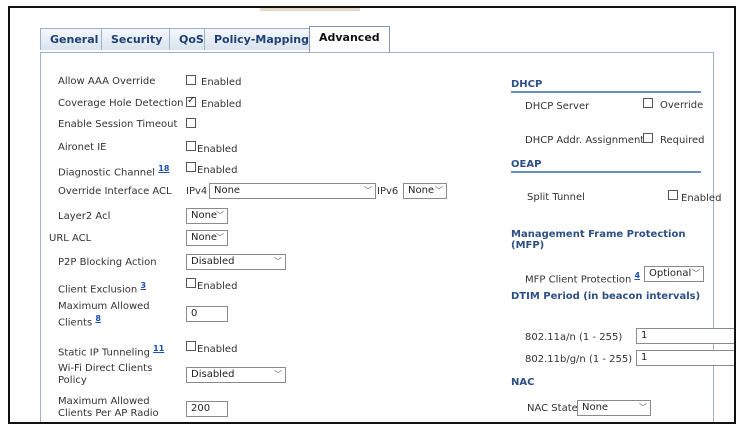  What do you see at coordinates (682, 105) in the screenshot?
I see `dhcp-server-override-label: Override` at bounding box center [682, 105].